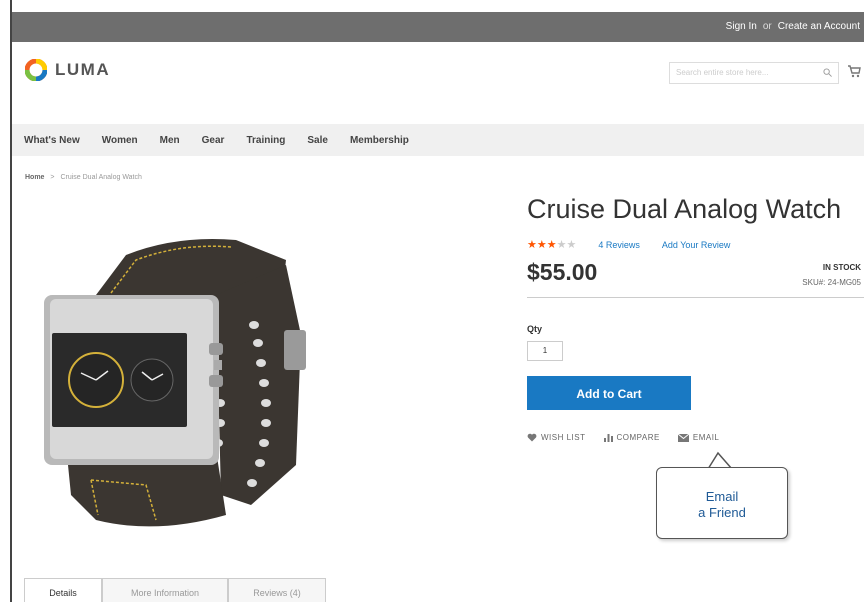  I want to click on email-friend-callout: Email a Friend, so click(722, 503).